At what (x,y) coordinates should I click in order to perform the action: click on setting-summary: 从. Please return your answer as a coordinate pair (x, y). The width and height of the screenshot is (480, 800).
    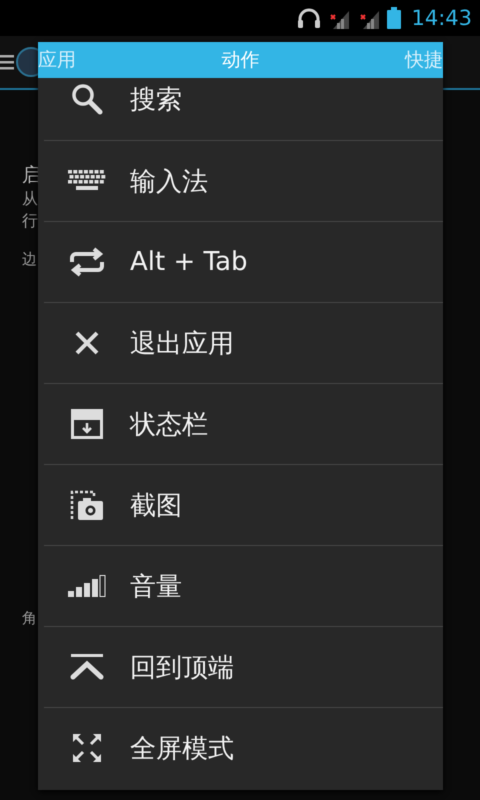
    Looking at the image, I should click on (30, 199).